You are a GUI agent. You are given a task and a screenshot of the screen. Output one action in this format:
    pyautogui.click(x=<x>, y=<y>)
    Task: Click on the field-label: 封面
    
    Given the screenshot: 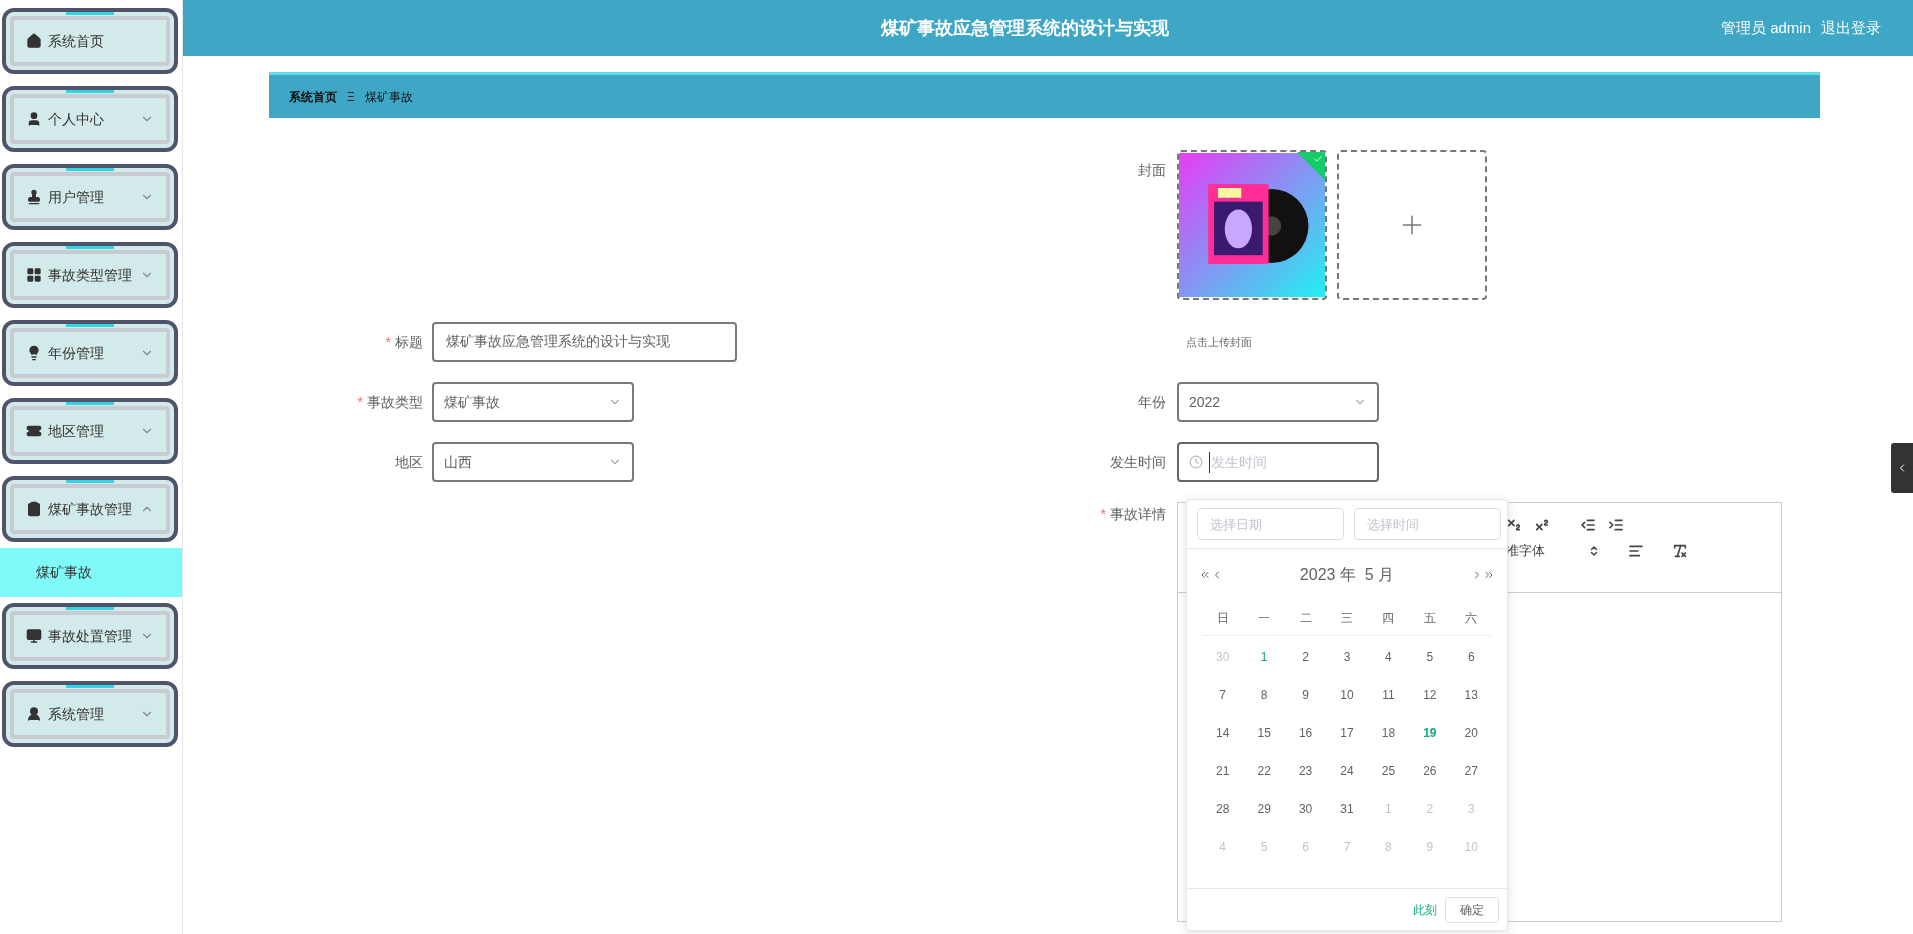 What is the action you would take?
    pyautogui.click(x=1152, y=170)
    